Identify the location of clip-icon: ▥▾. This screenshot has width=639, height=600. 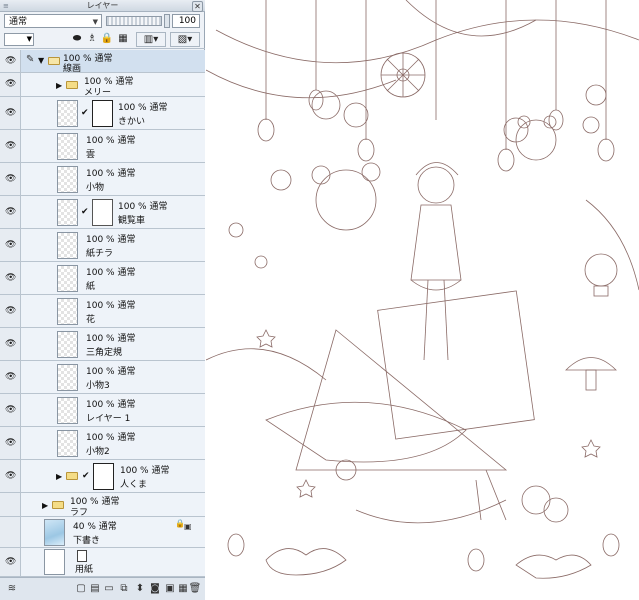
(151, 39).